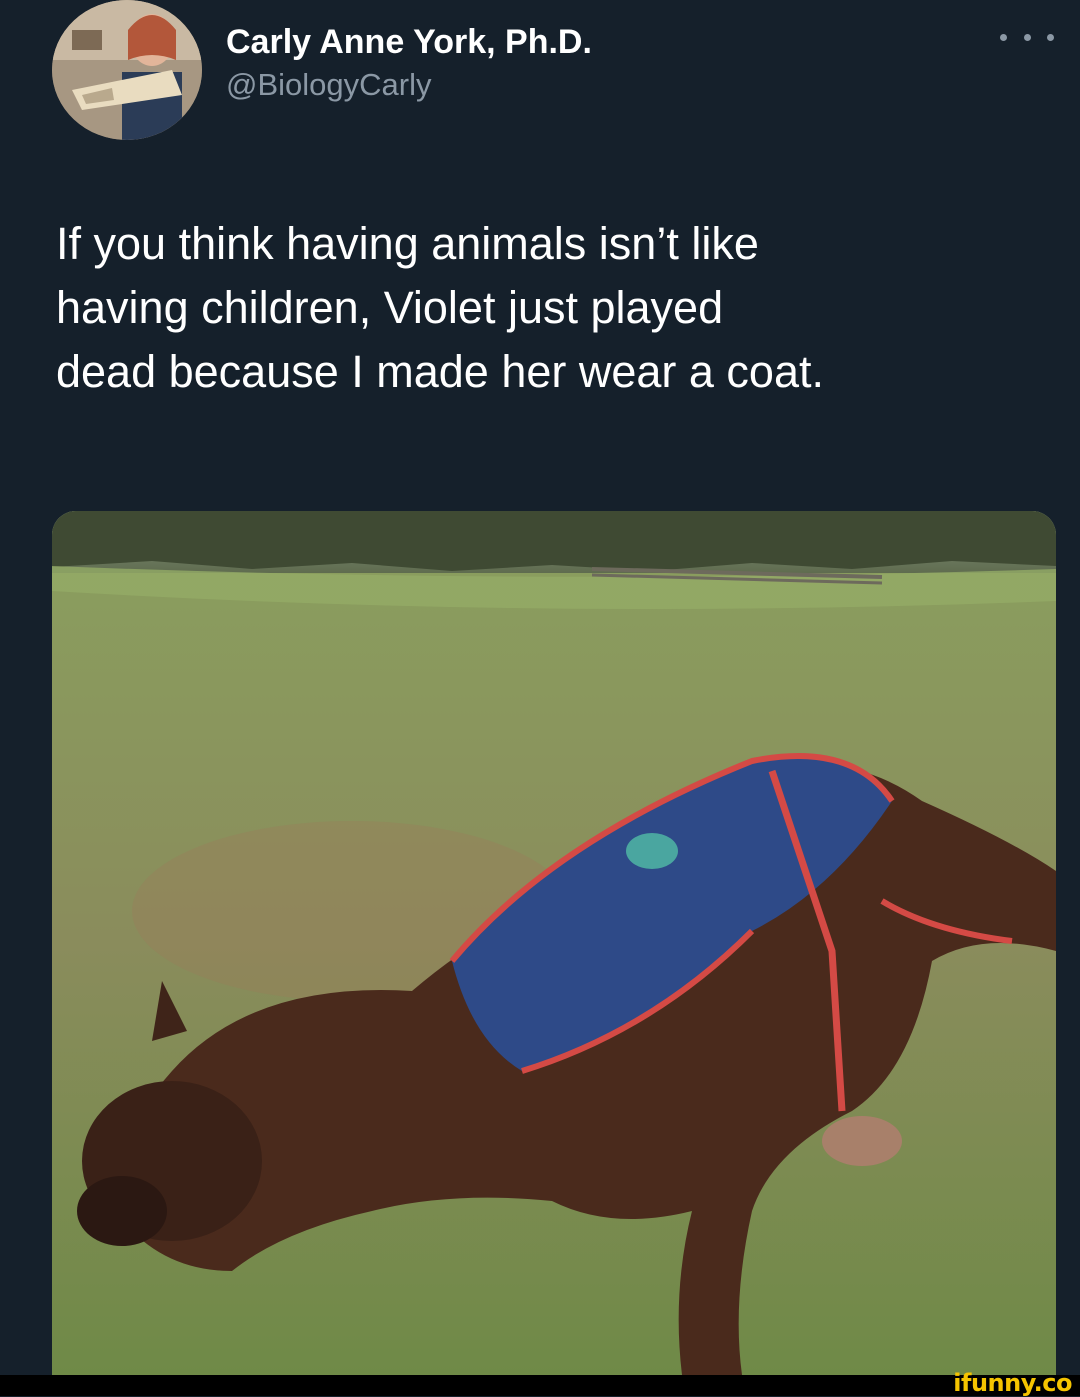 This screenshot has height=1397, width=1080. I want to click on more-horizontal-icon, so click(1027, 37).